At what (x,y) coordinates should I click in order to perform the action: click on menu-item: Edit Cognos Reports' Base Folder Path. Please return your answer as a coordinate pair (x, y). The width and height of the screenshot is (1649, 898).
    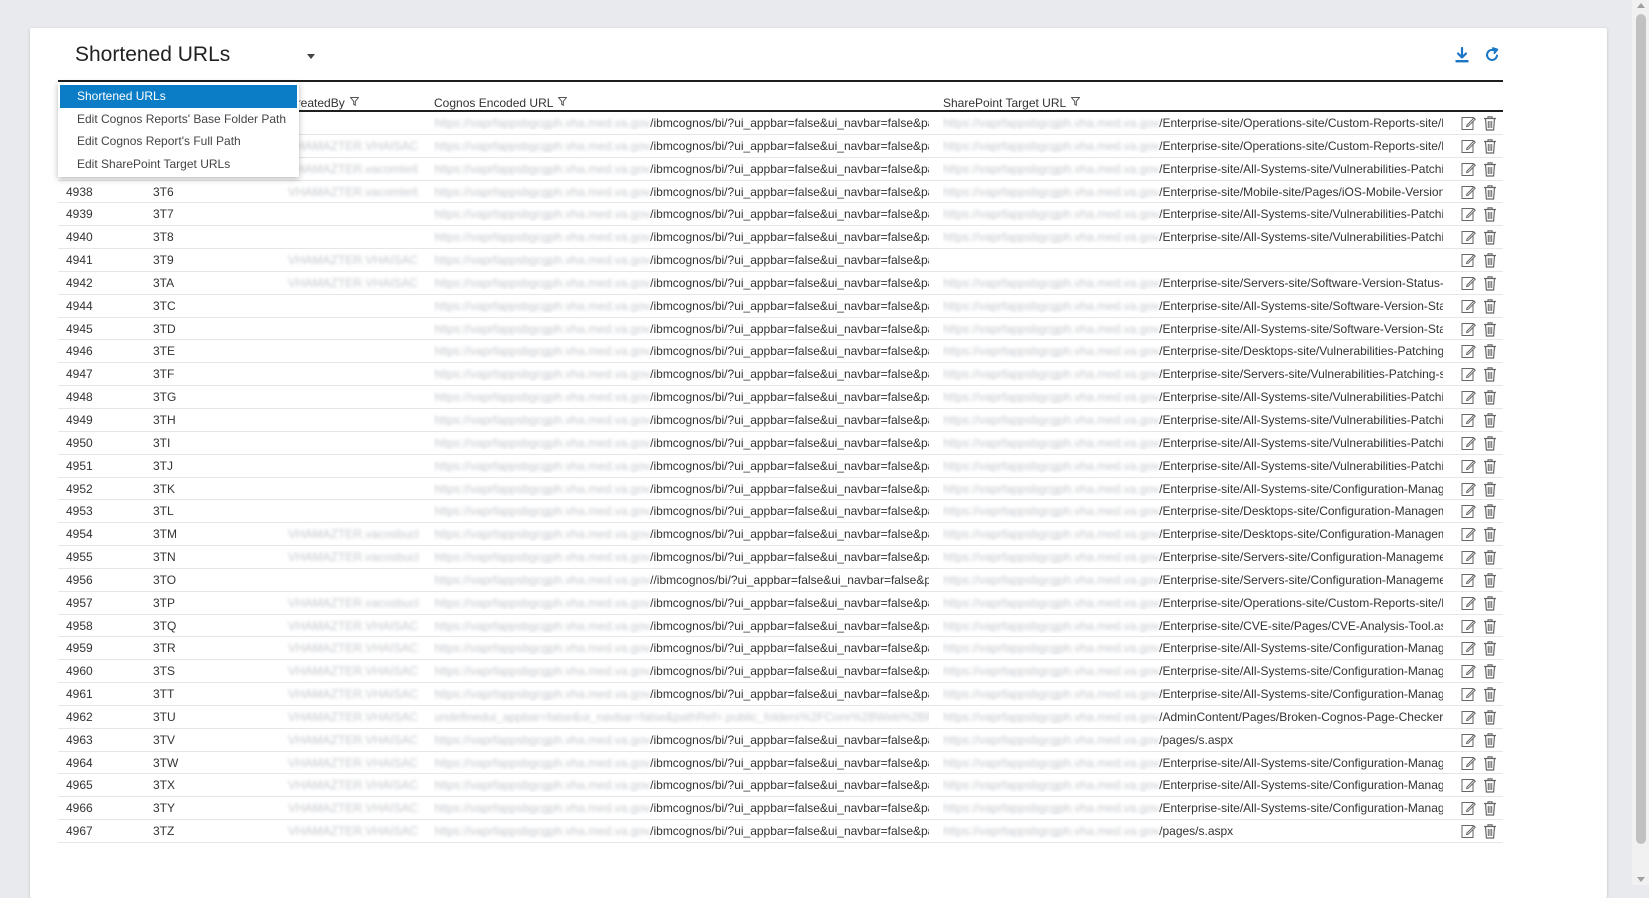
    Looking at the image, I should click on (178, 119).